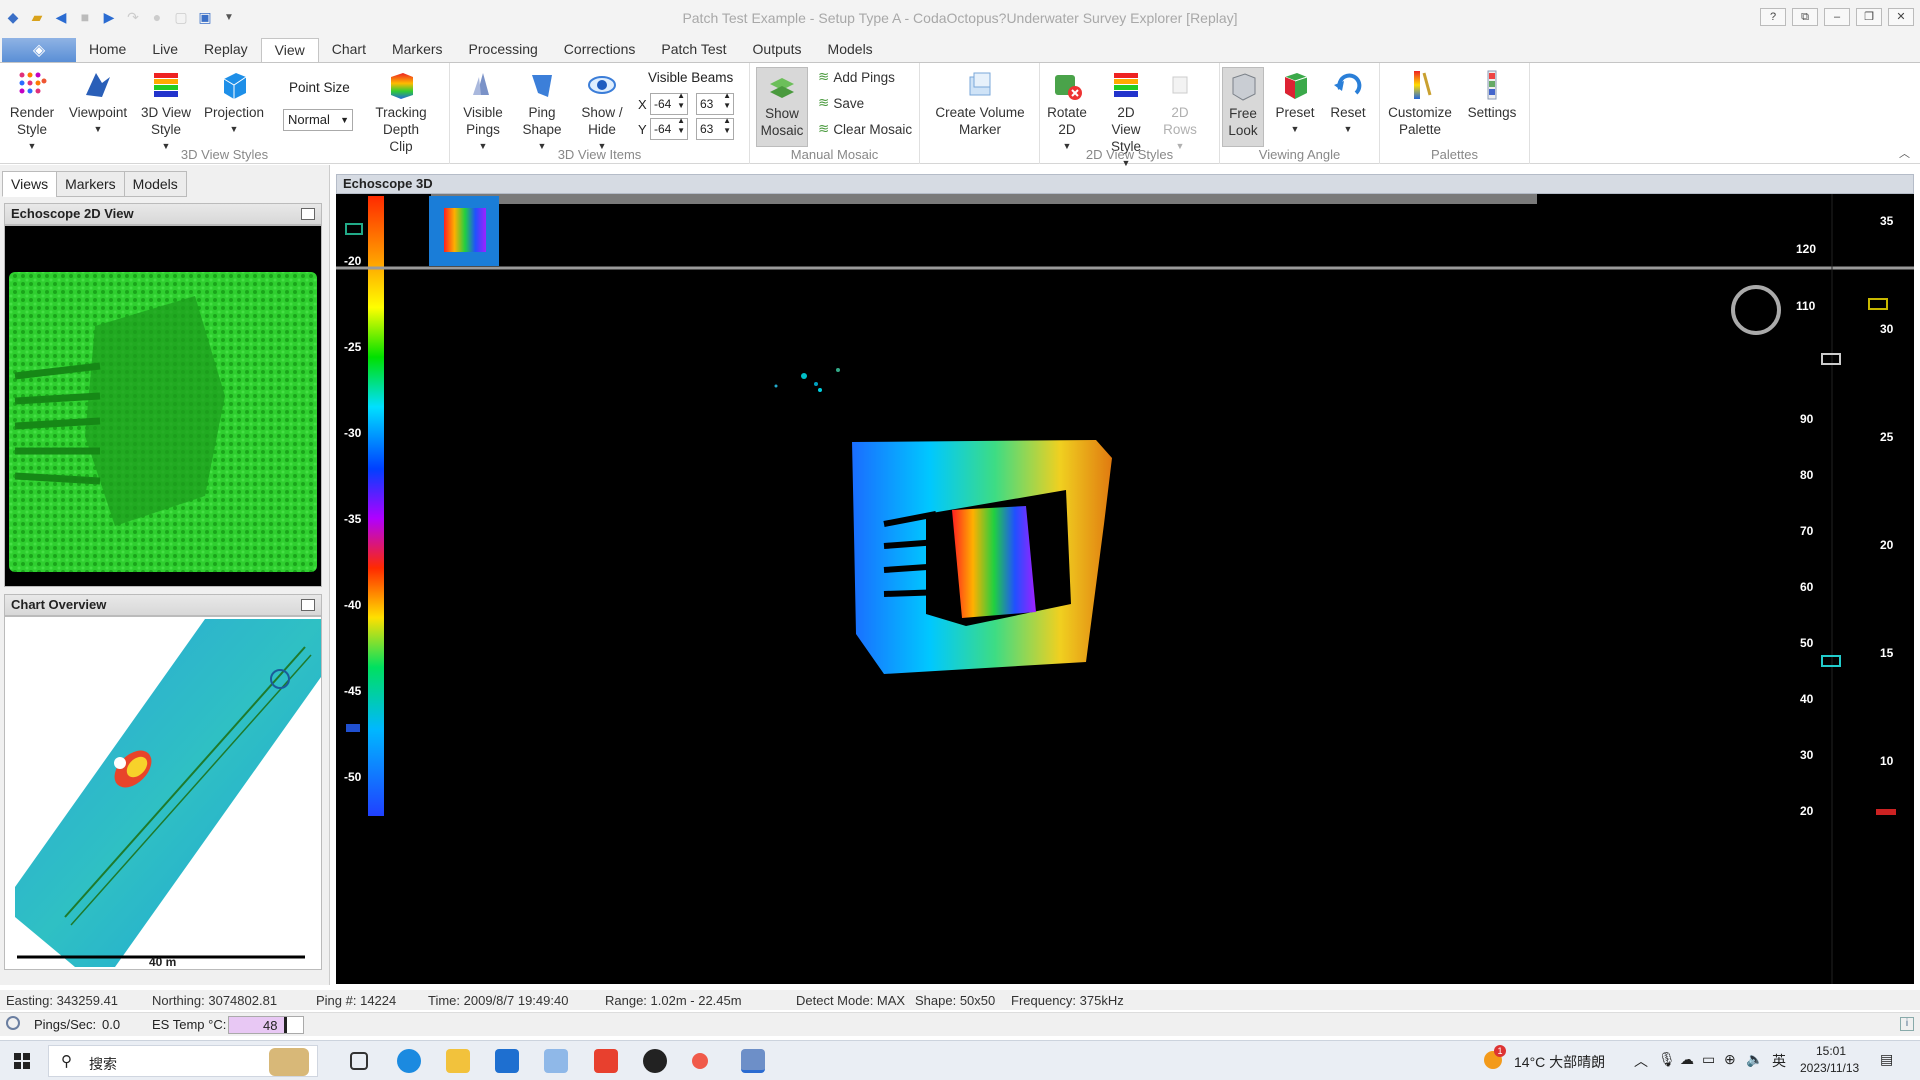  What do you see at coordinates (753, 1061) in the screenshot?
I see `survey-explorer-taskbar-icon` at bounding box center [753, 1061].